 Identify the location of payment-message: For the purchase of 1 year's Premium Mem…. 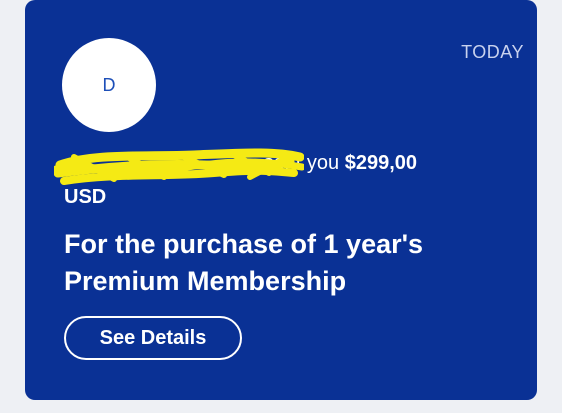
(244, 262).